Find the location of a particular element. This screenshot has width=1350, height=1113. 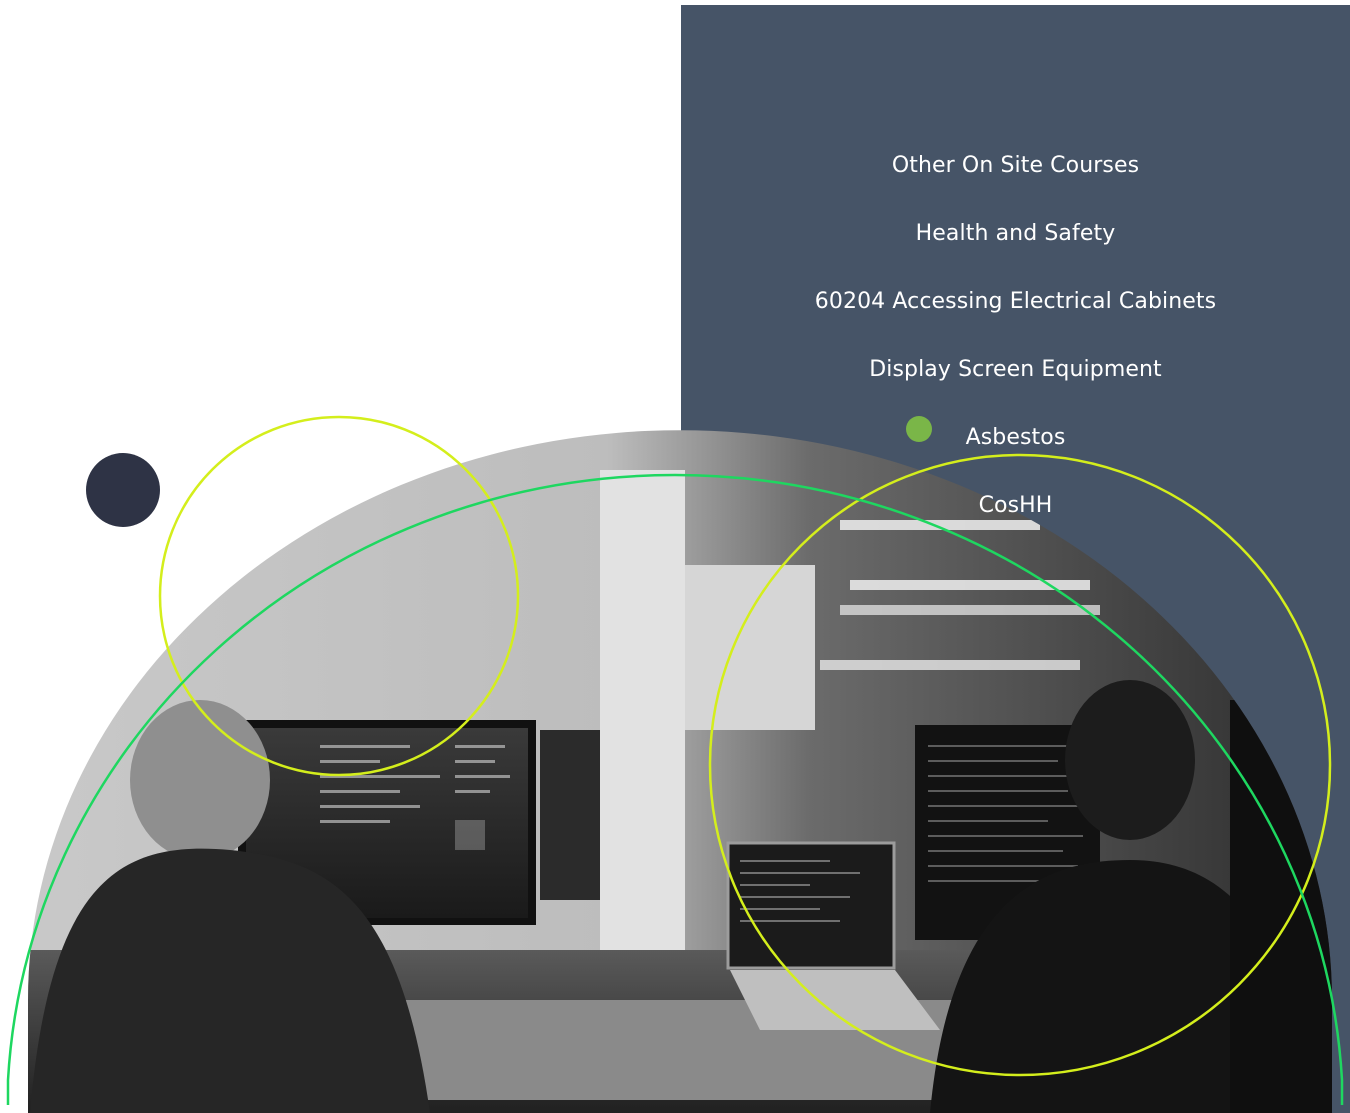

navy-dot is located at coordinates (123, 490).